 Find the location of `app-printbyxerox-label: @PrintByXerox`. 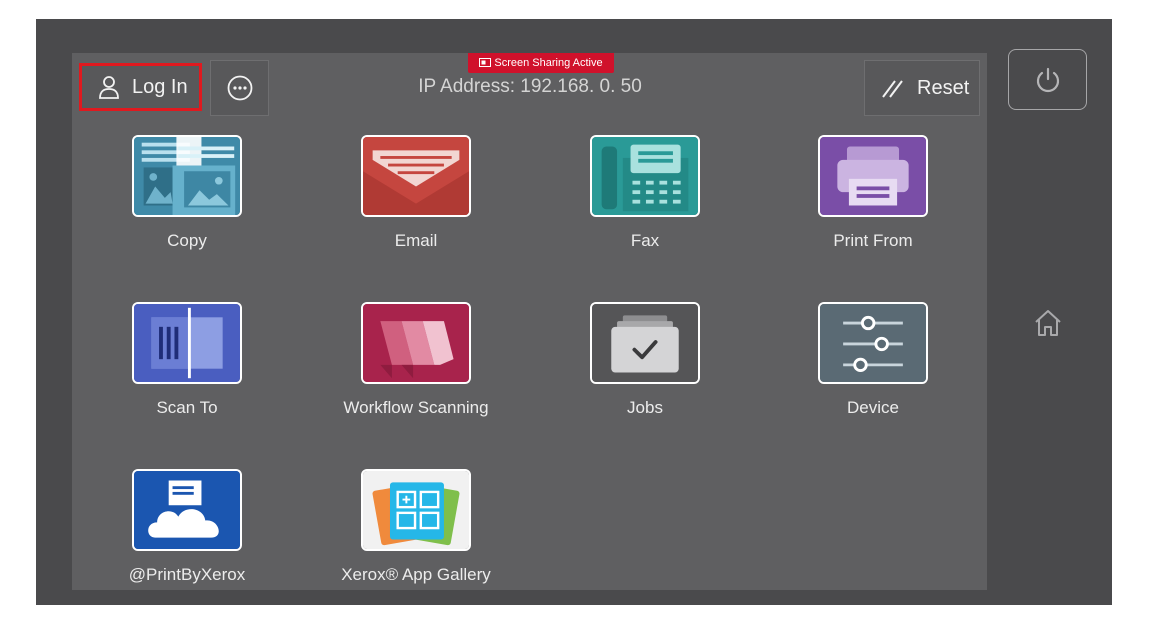

app-printbyxerox-label: @PrintByXerox is located at coordinates (187, 574).